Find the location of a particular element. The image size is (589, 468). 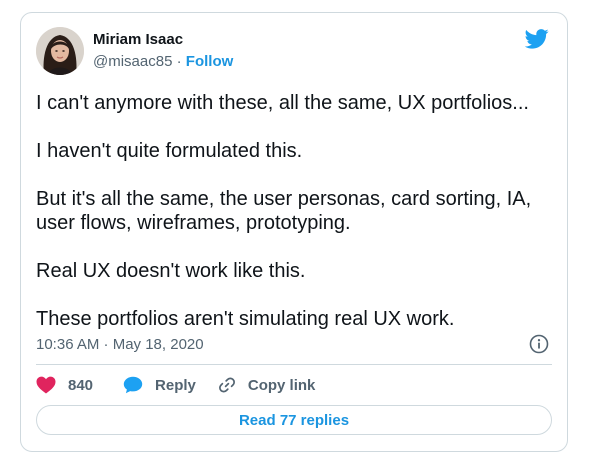

tweet-paragraph: I haven't quite formulated this. is located at coordinates (169, 151).